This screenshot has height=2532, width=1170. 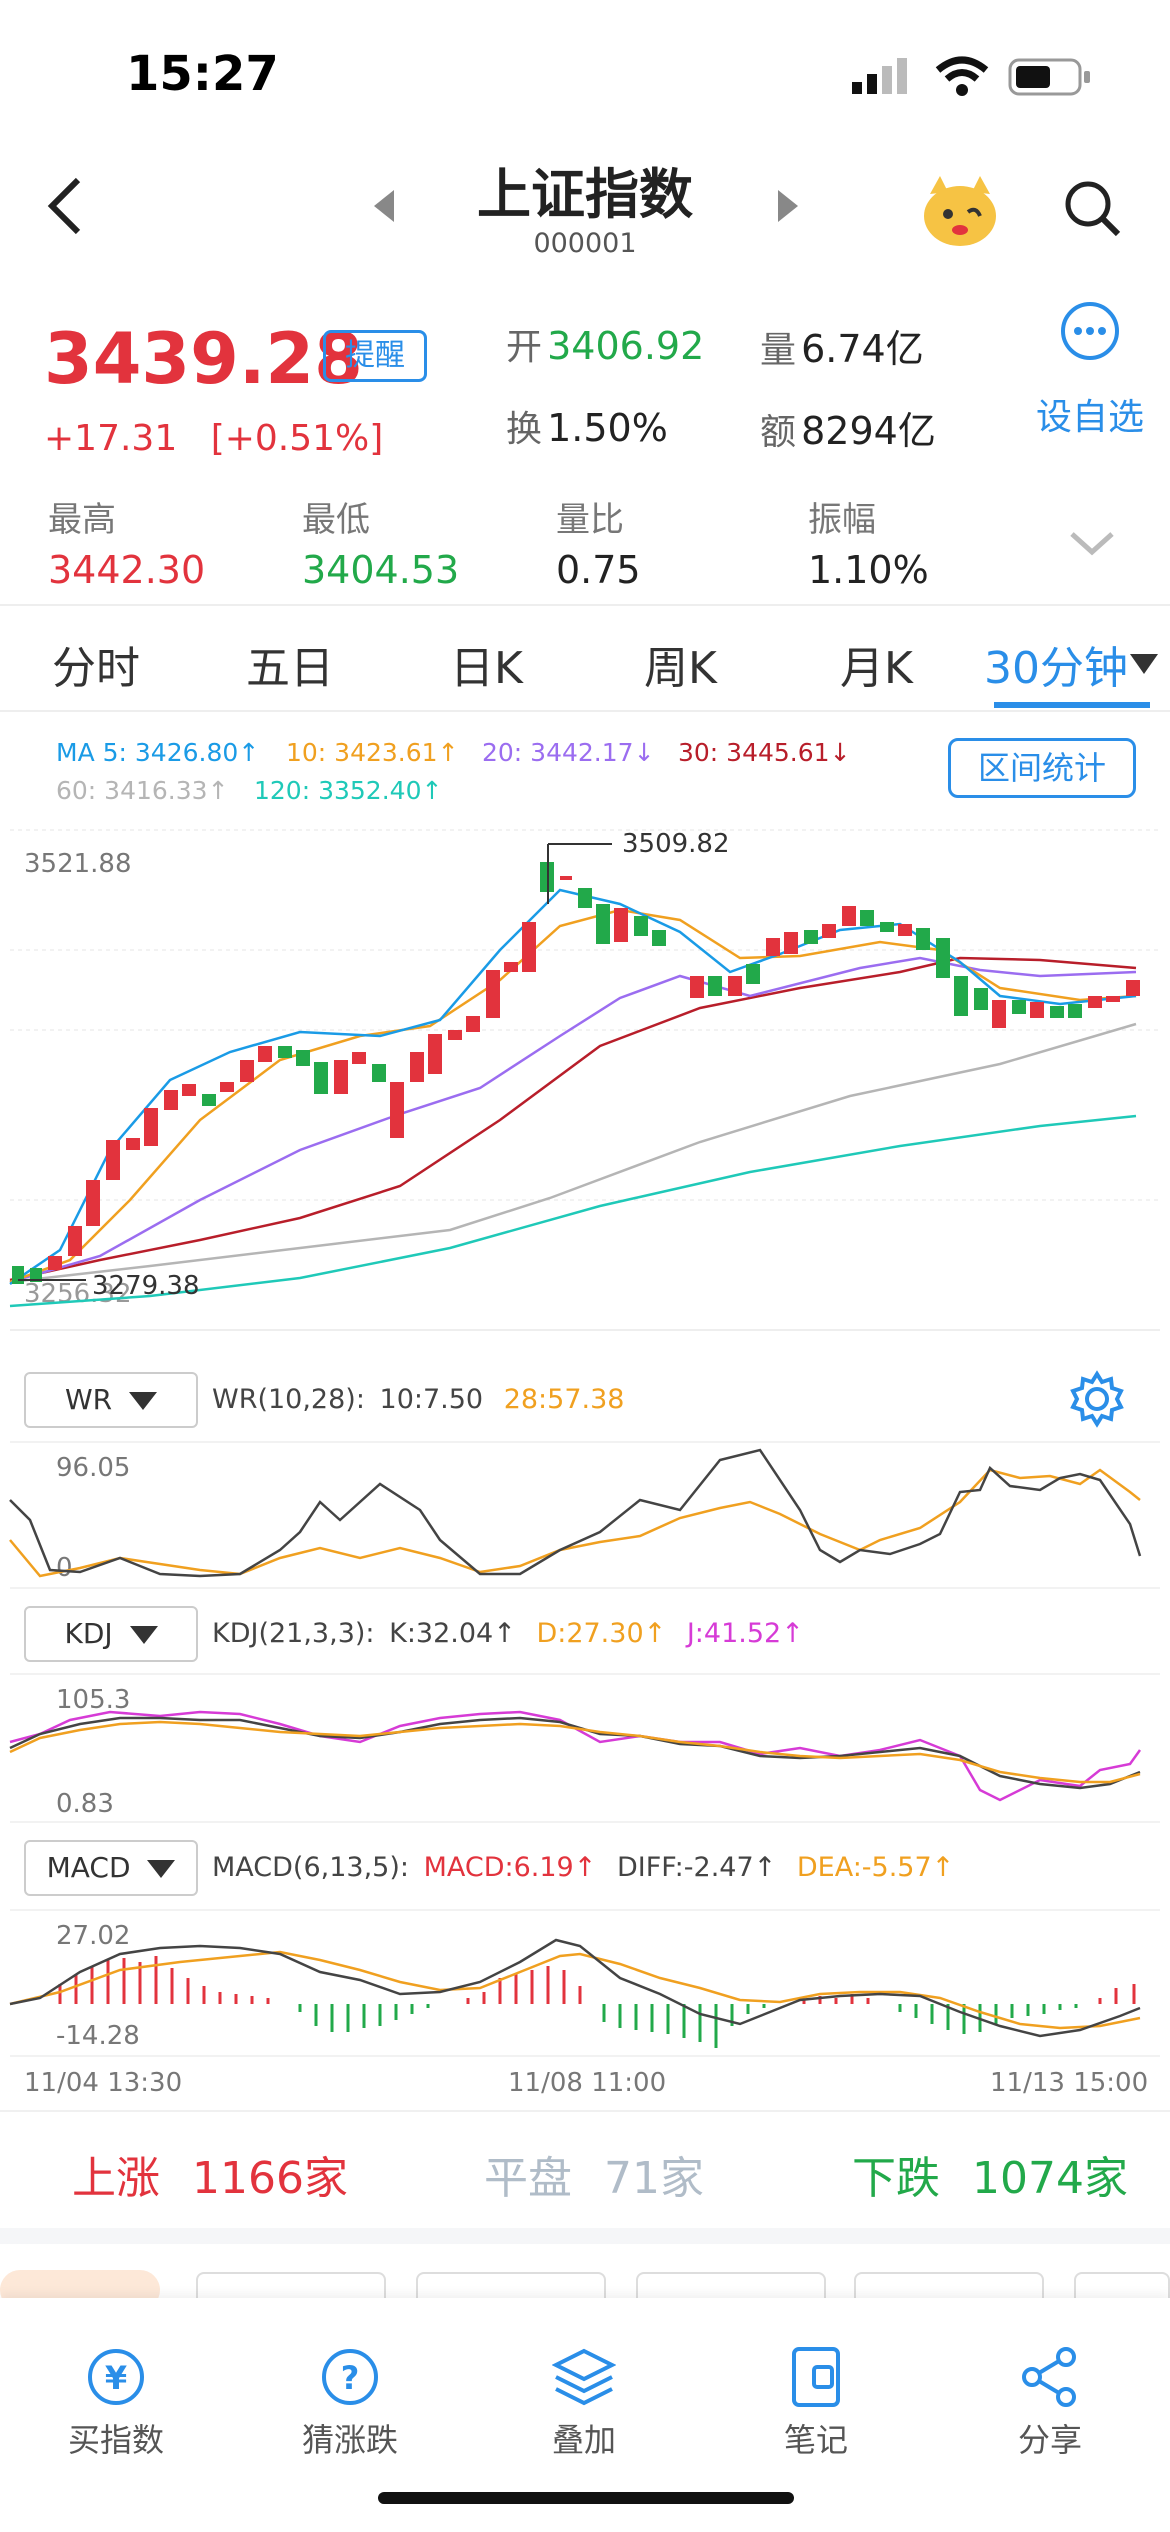 I want to click on tab-intraday: 分时, so click(x=96, y=664).